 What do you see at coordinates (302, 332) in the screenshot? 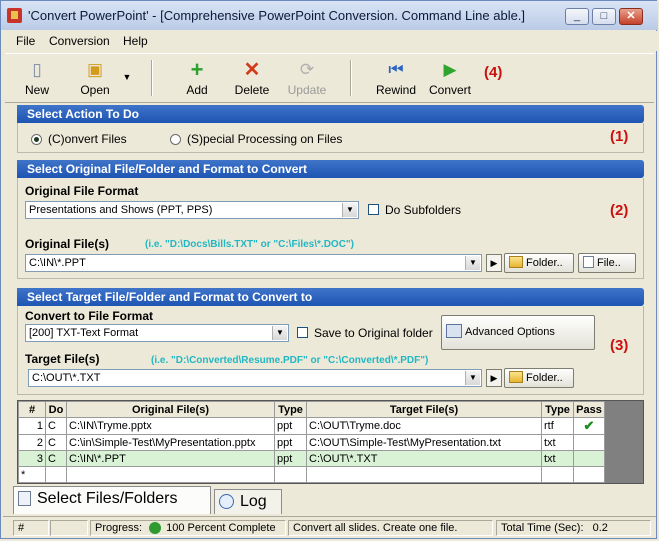
I see `save-original-checkbox` at bounding box center [302, 332].